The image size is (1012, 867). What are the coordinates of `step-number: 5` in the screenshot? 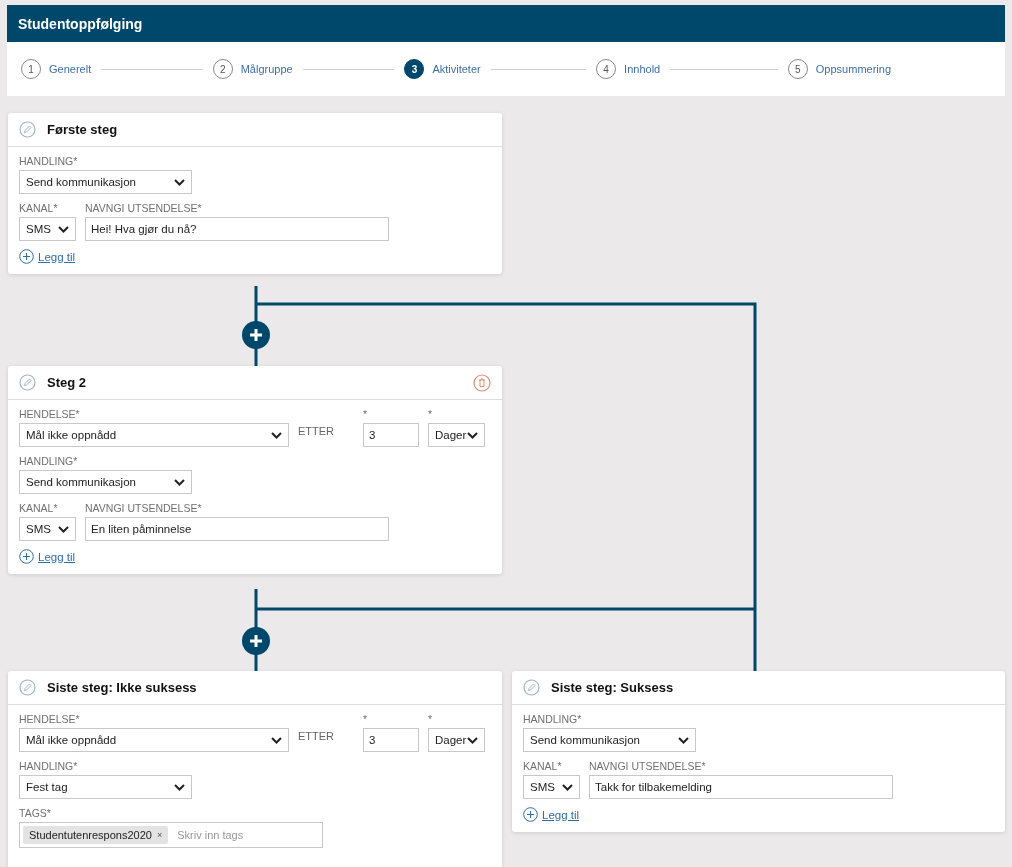 It's located at (797, 69).